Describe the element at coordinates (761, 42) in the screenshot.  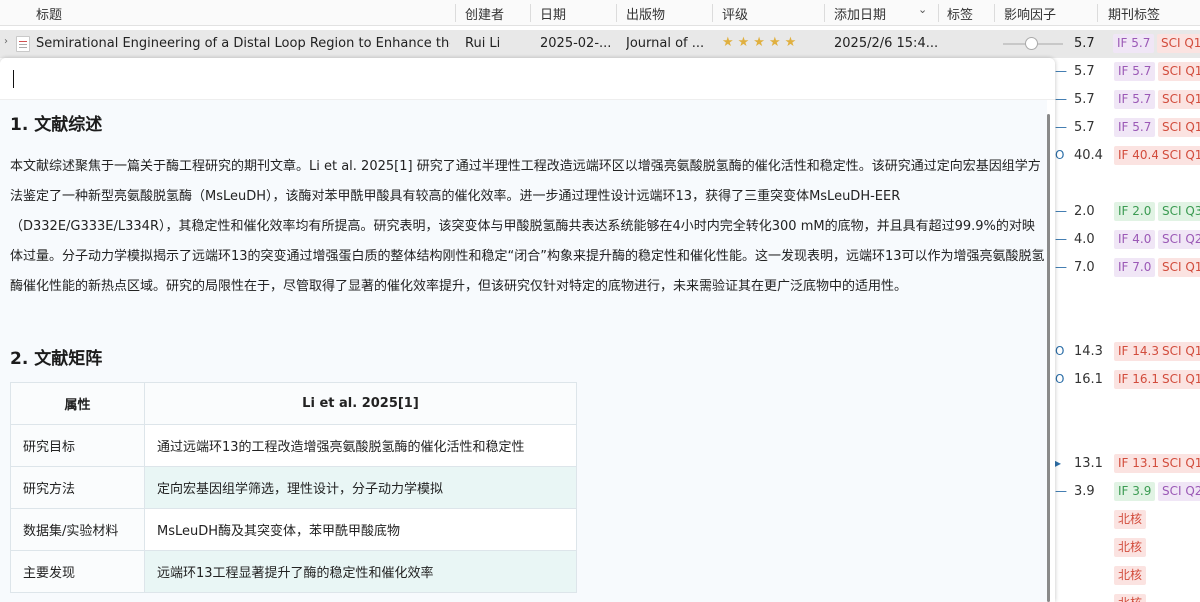
I see `rating-stars-icon: ★★★★★` at that location.